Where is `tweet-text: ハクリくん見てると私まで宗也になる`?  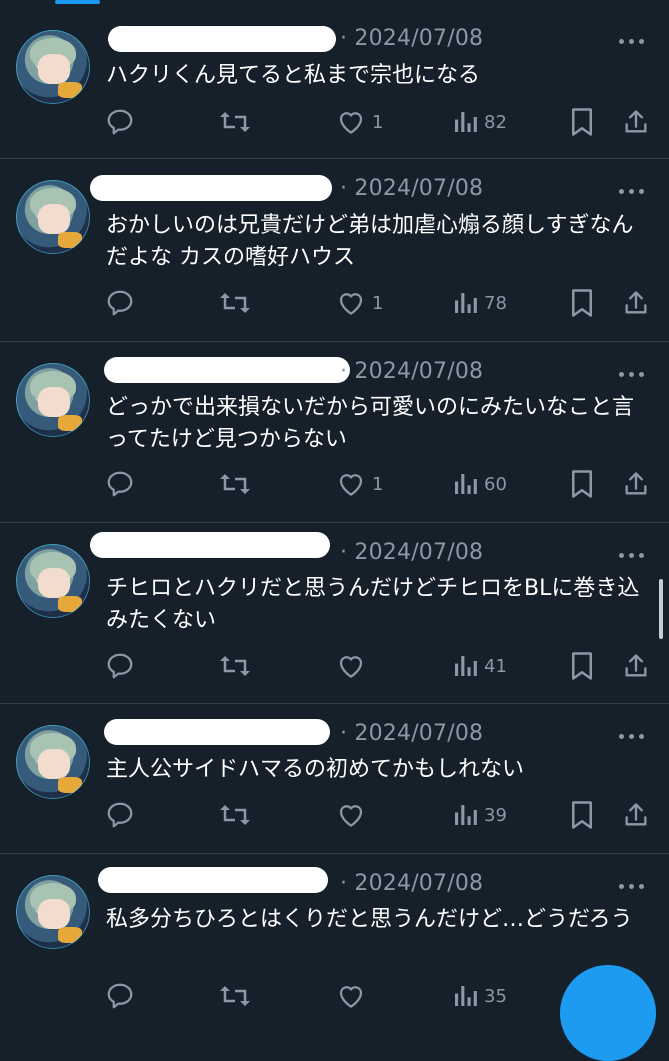 tweet-text: ハクリくん見てると私まで宗也になる is located at coordinates (293, 75).